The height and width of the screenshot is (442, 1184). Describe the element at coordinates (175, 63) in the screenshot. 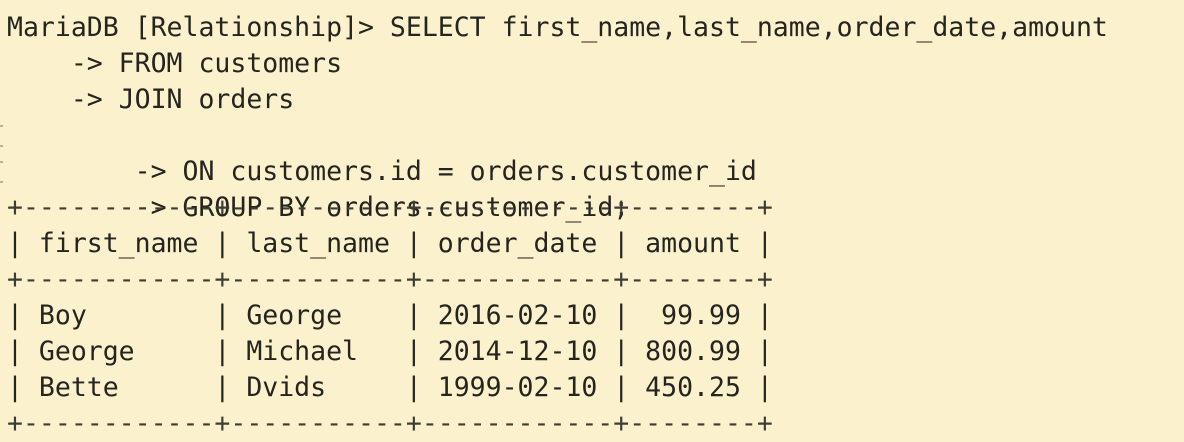

I see `query-continuation-line: -> FROM customers` at that location.